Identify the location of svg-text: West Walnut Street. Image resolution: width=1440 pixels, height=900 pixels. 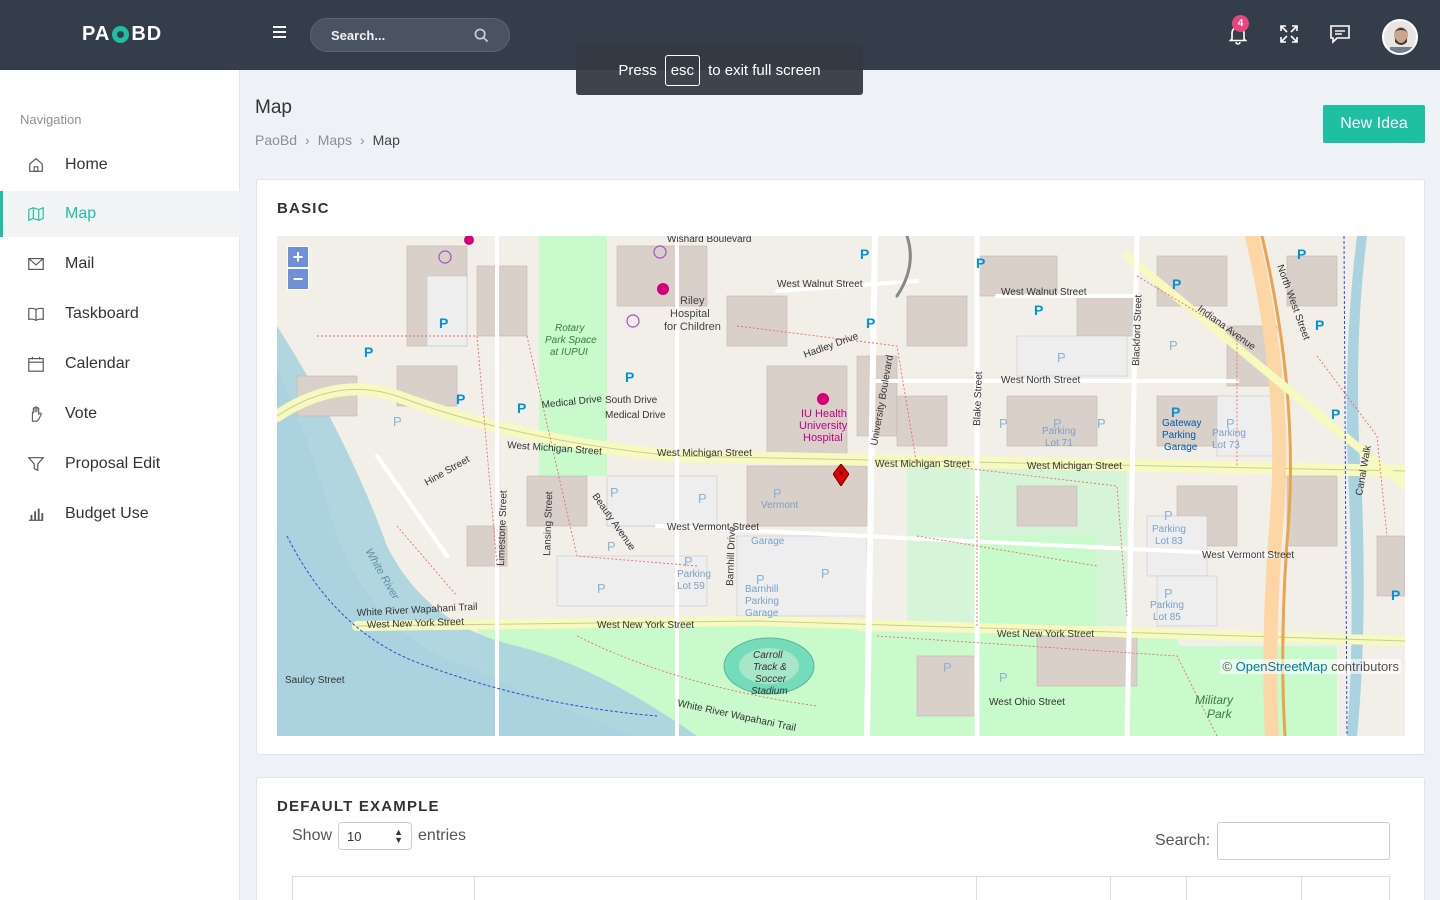
(1044, 292).